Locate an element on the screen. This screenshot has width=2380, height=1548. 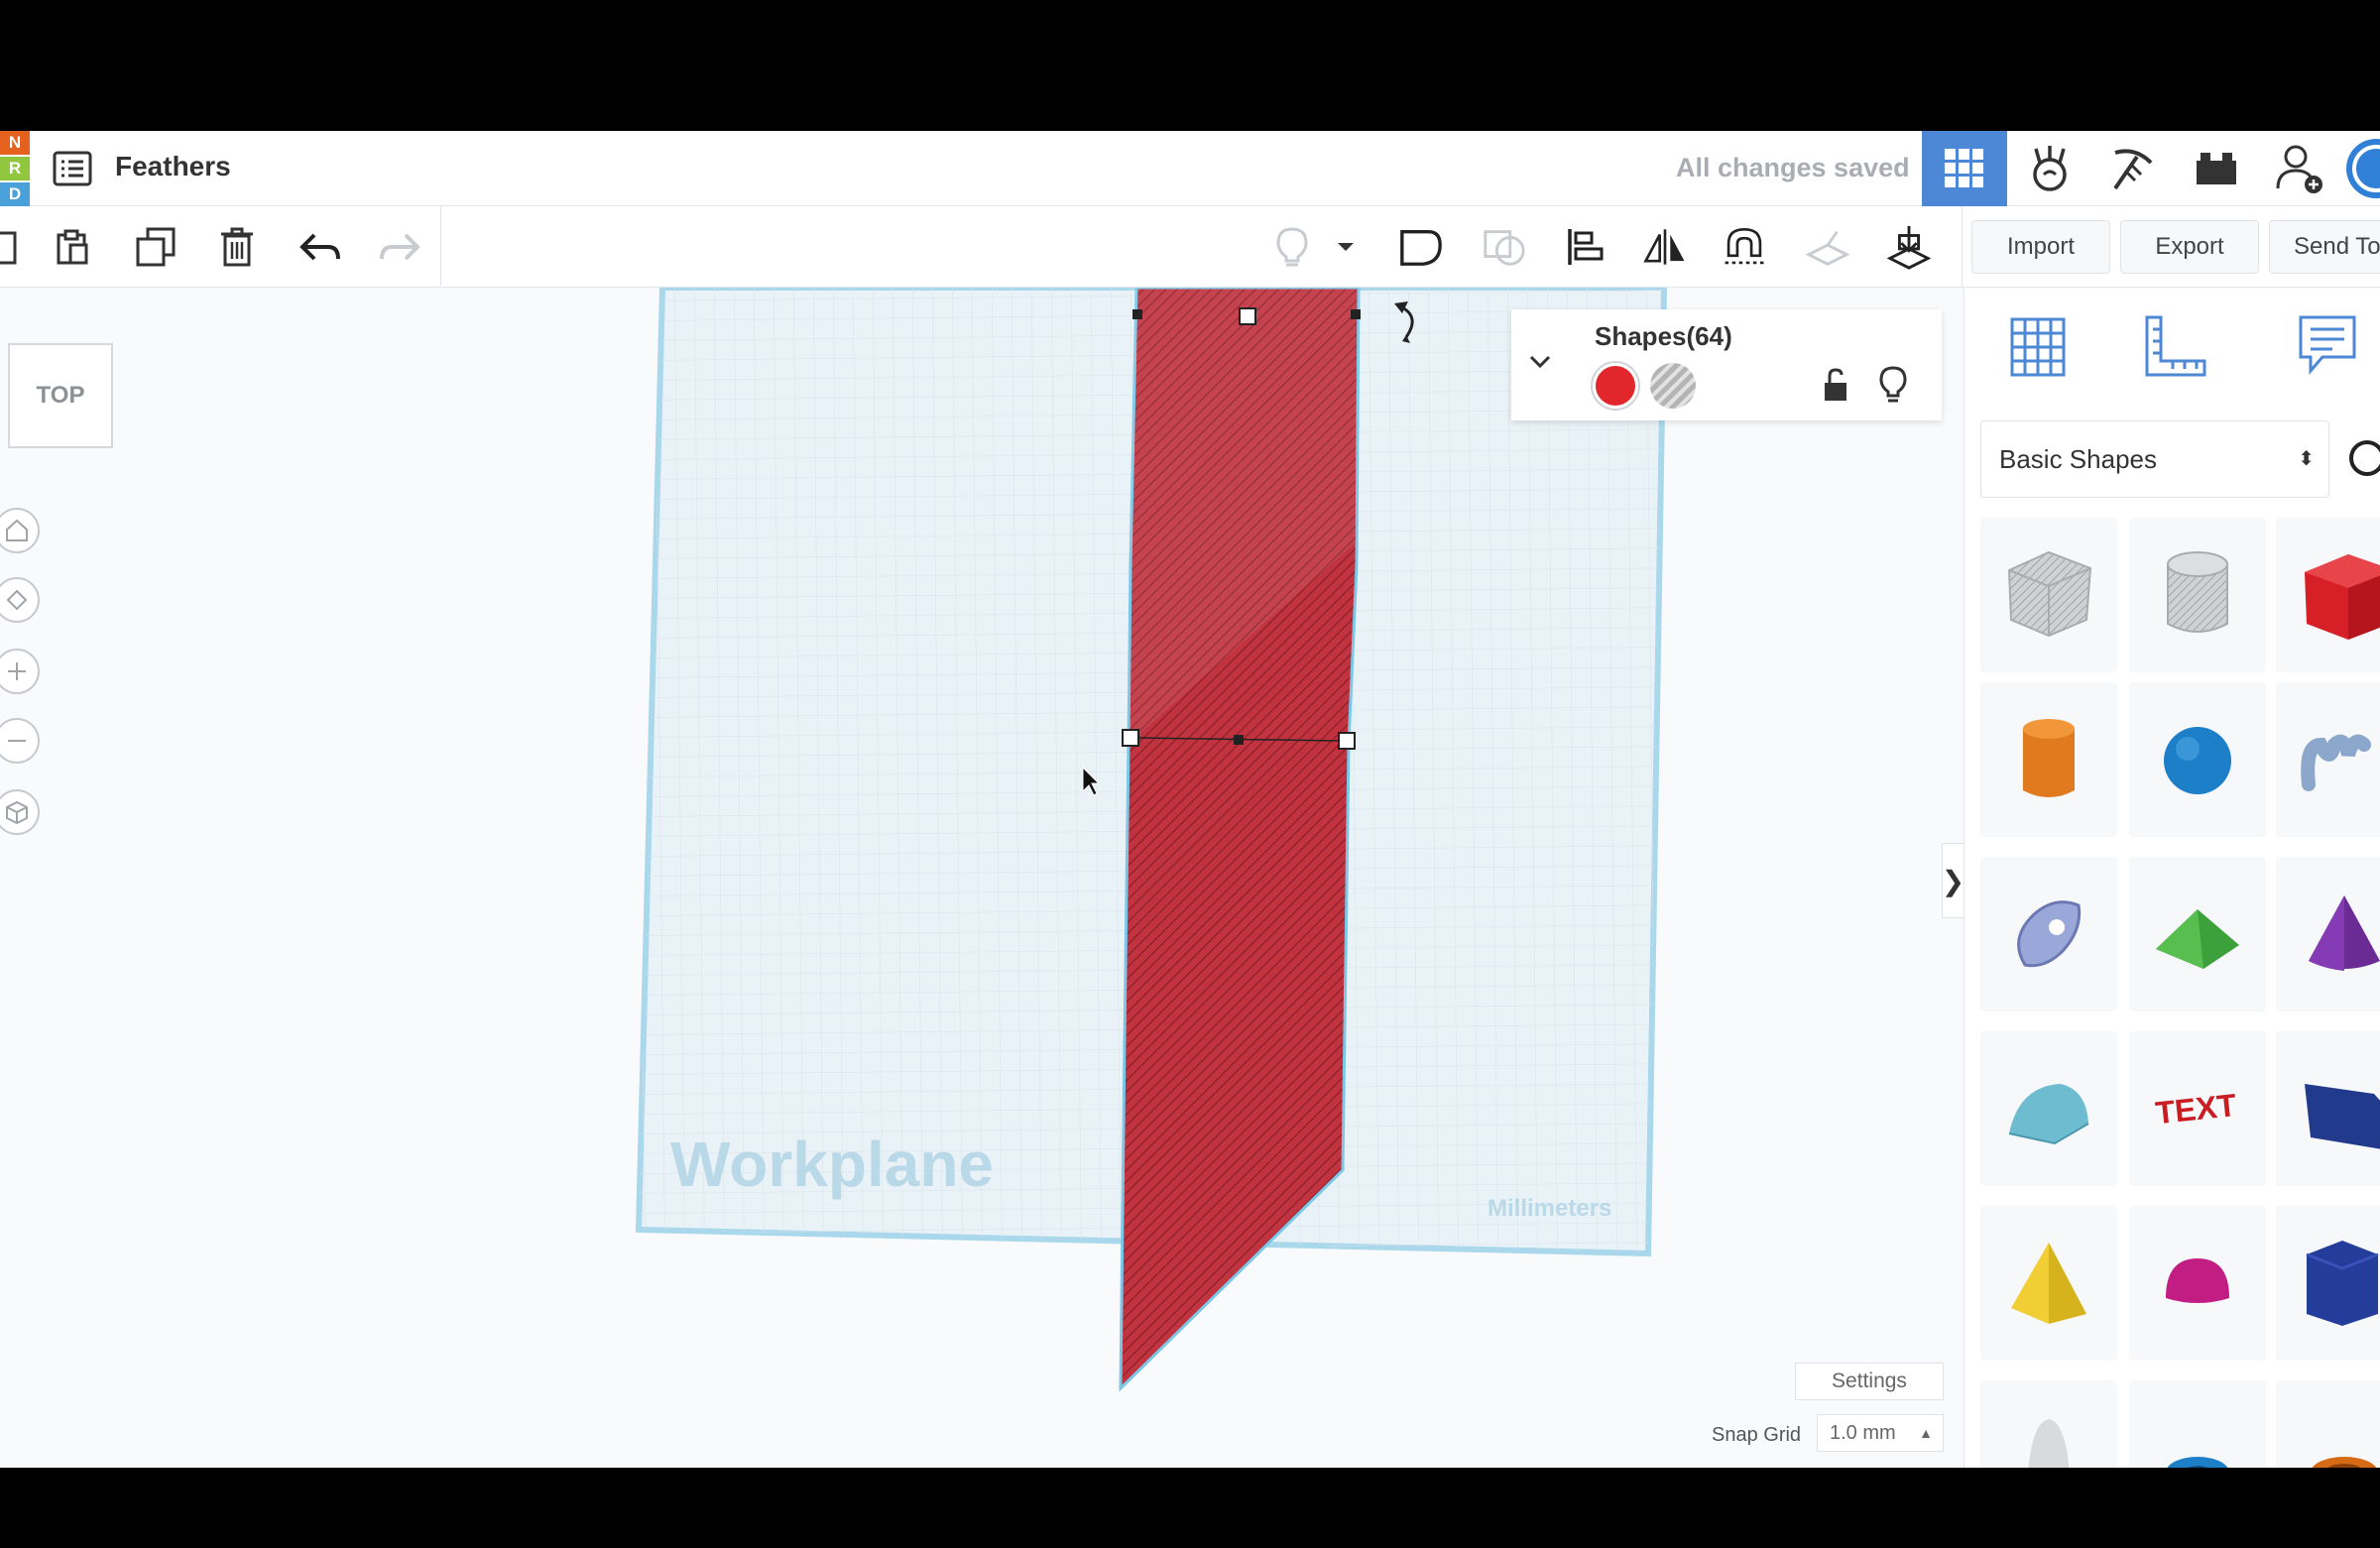
workplane-label: Workplane is located at coordinates (832, 1164).